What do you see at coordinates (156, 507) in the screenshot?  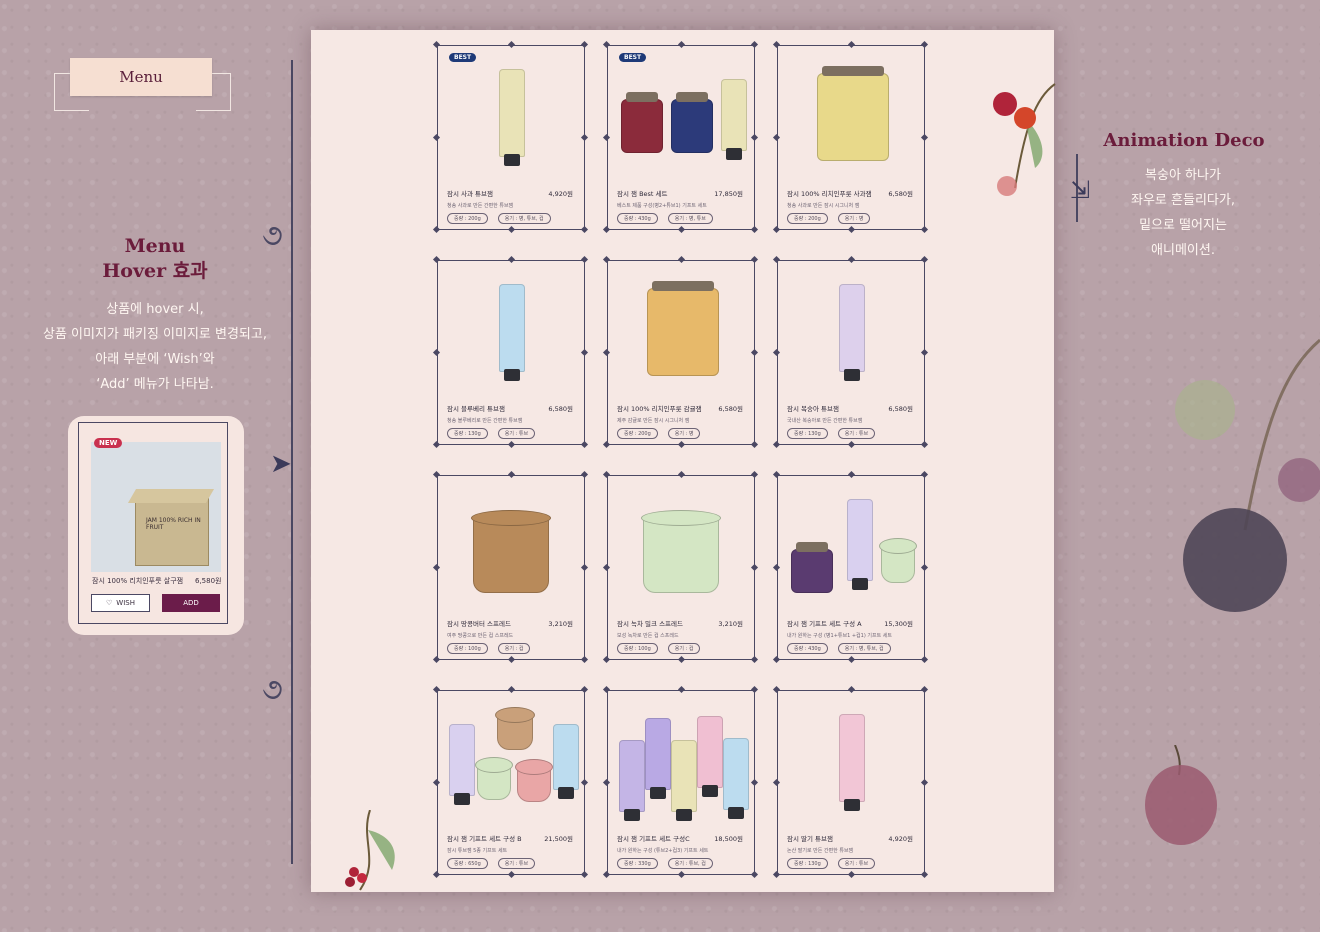 I see `packaging-image: JAM 100% RICH IN FRUIT` at bounding box center [156, 507].